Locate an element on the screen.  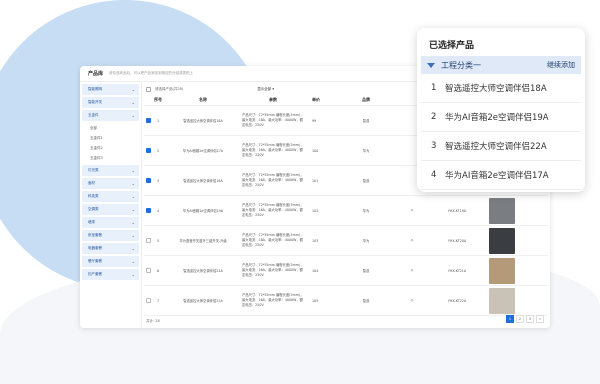
col-header-name: 名称 is located at coordinates (203, 99).